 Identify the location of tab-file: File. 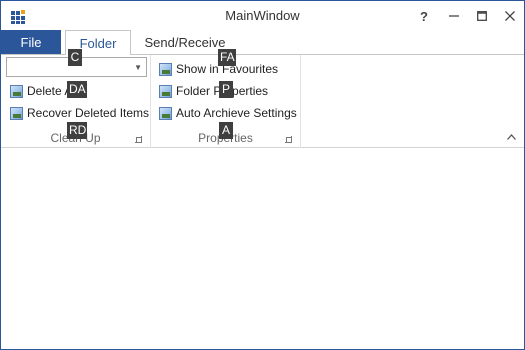
(31, 42).